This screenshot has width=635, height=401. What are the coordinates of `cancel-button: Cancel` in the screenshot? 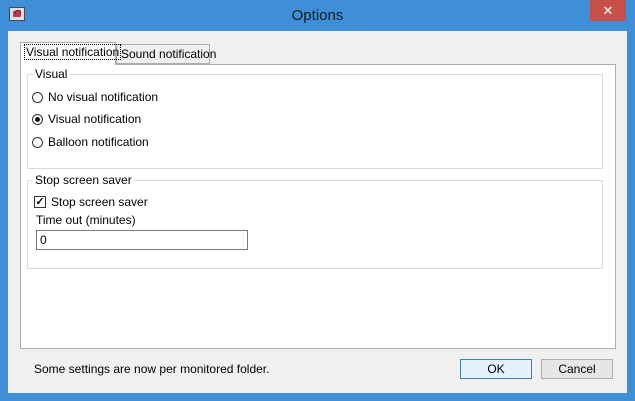 It's located at (577, 369).